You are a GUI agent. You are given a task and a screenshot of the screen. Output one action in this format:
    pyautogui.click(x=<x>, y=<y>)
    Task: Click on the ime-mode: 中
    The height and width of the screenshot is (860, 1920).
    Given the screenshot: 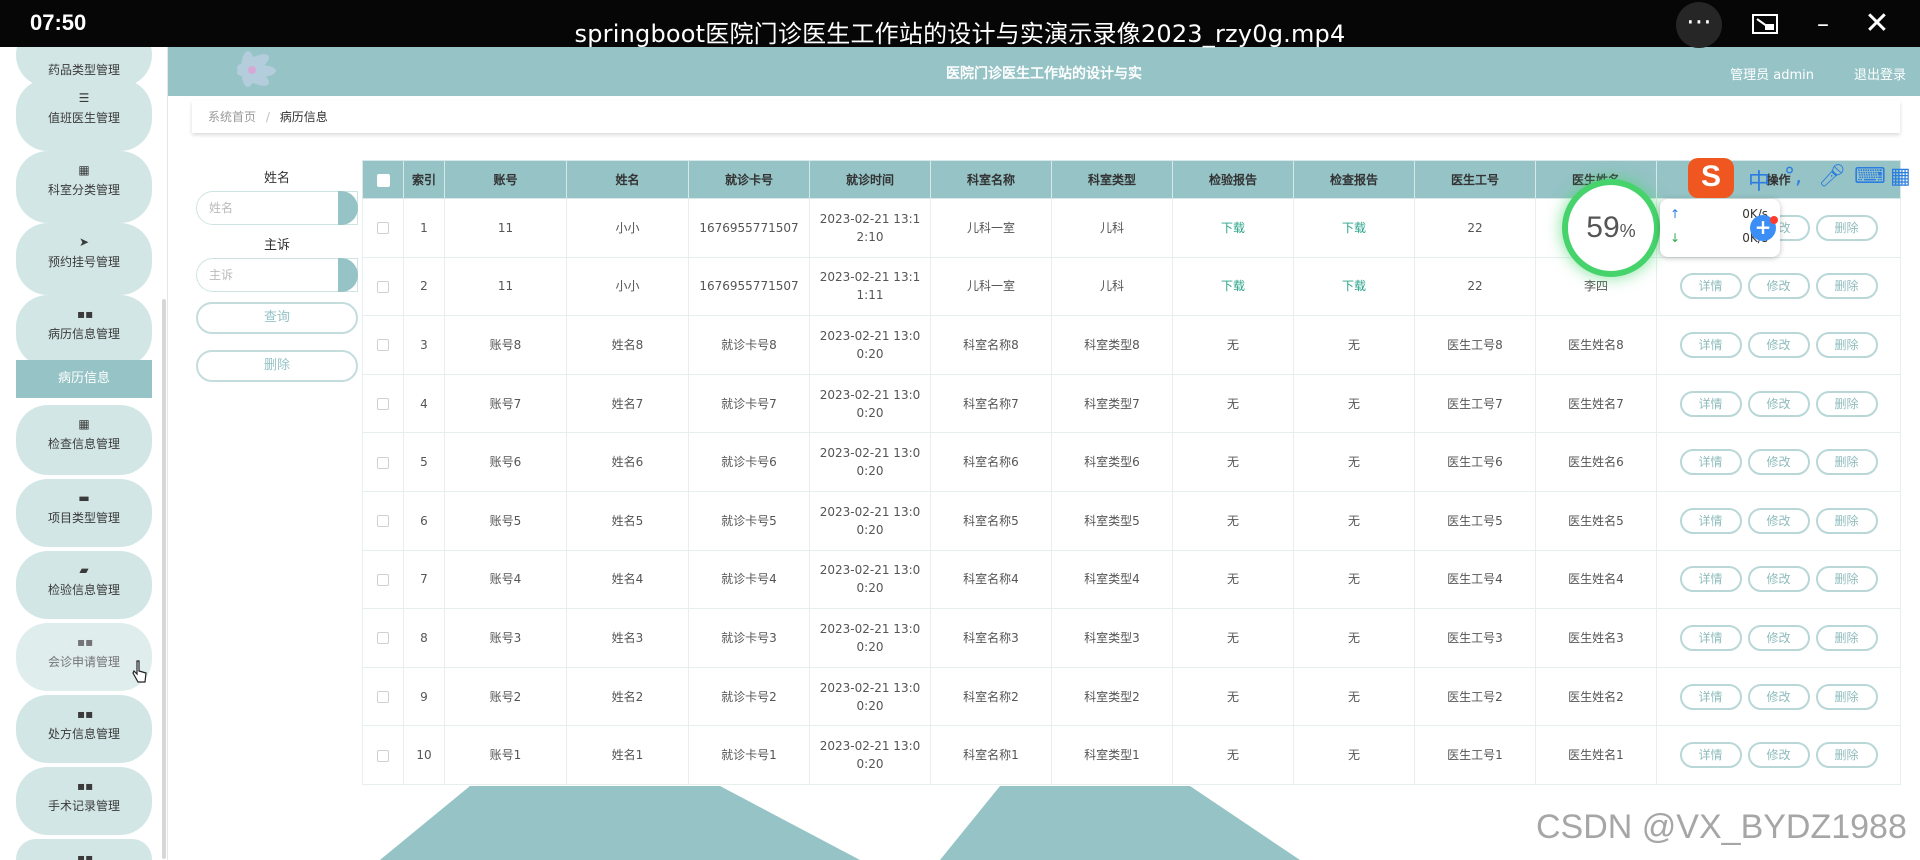 What is the action you would take?
    pyautogui.click(x=1759, y=180)
    